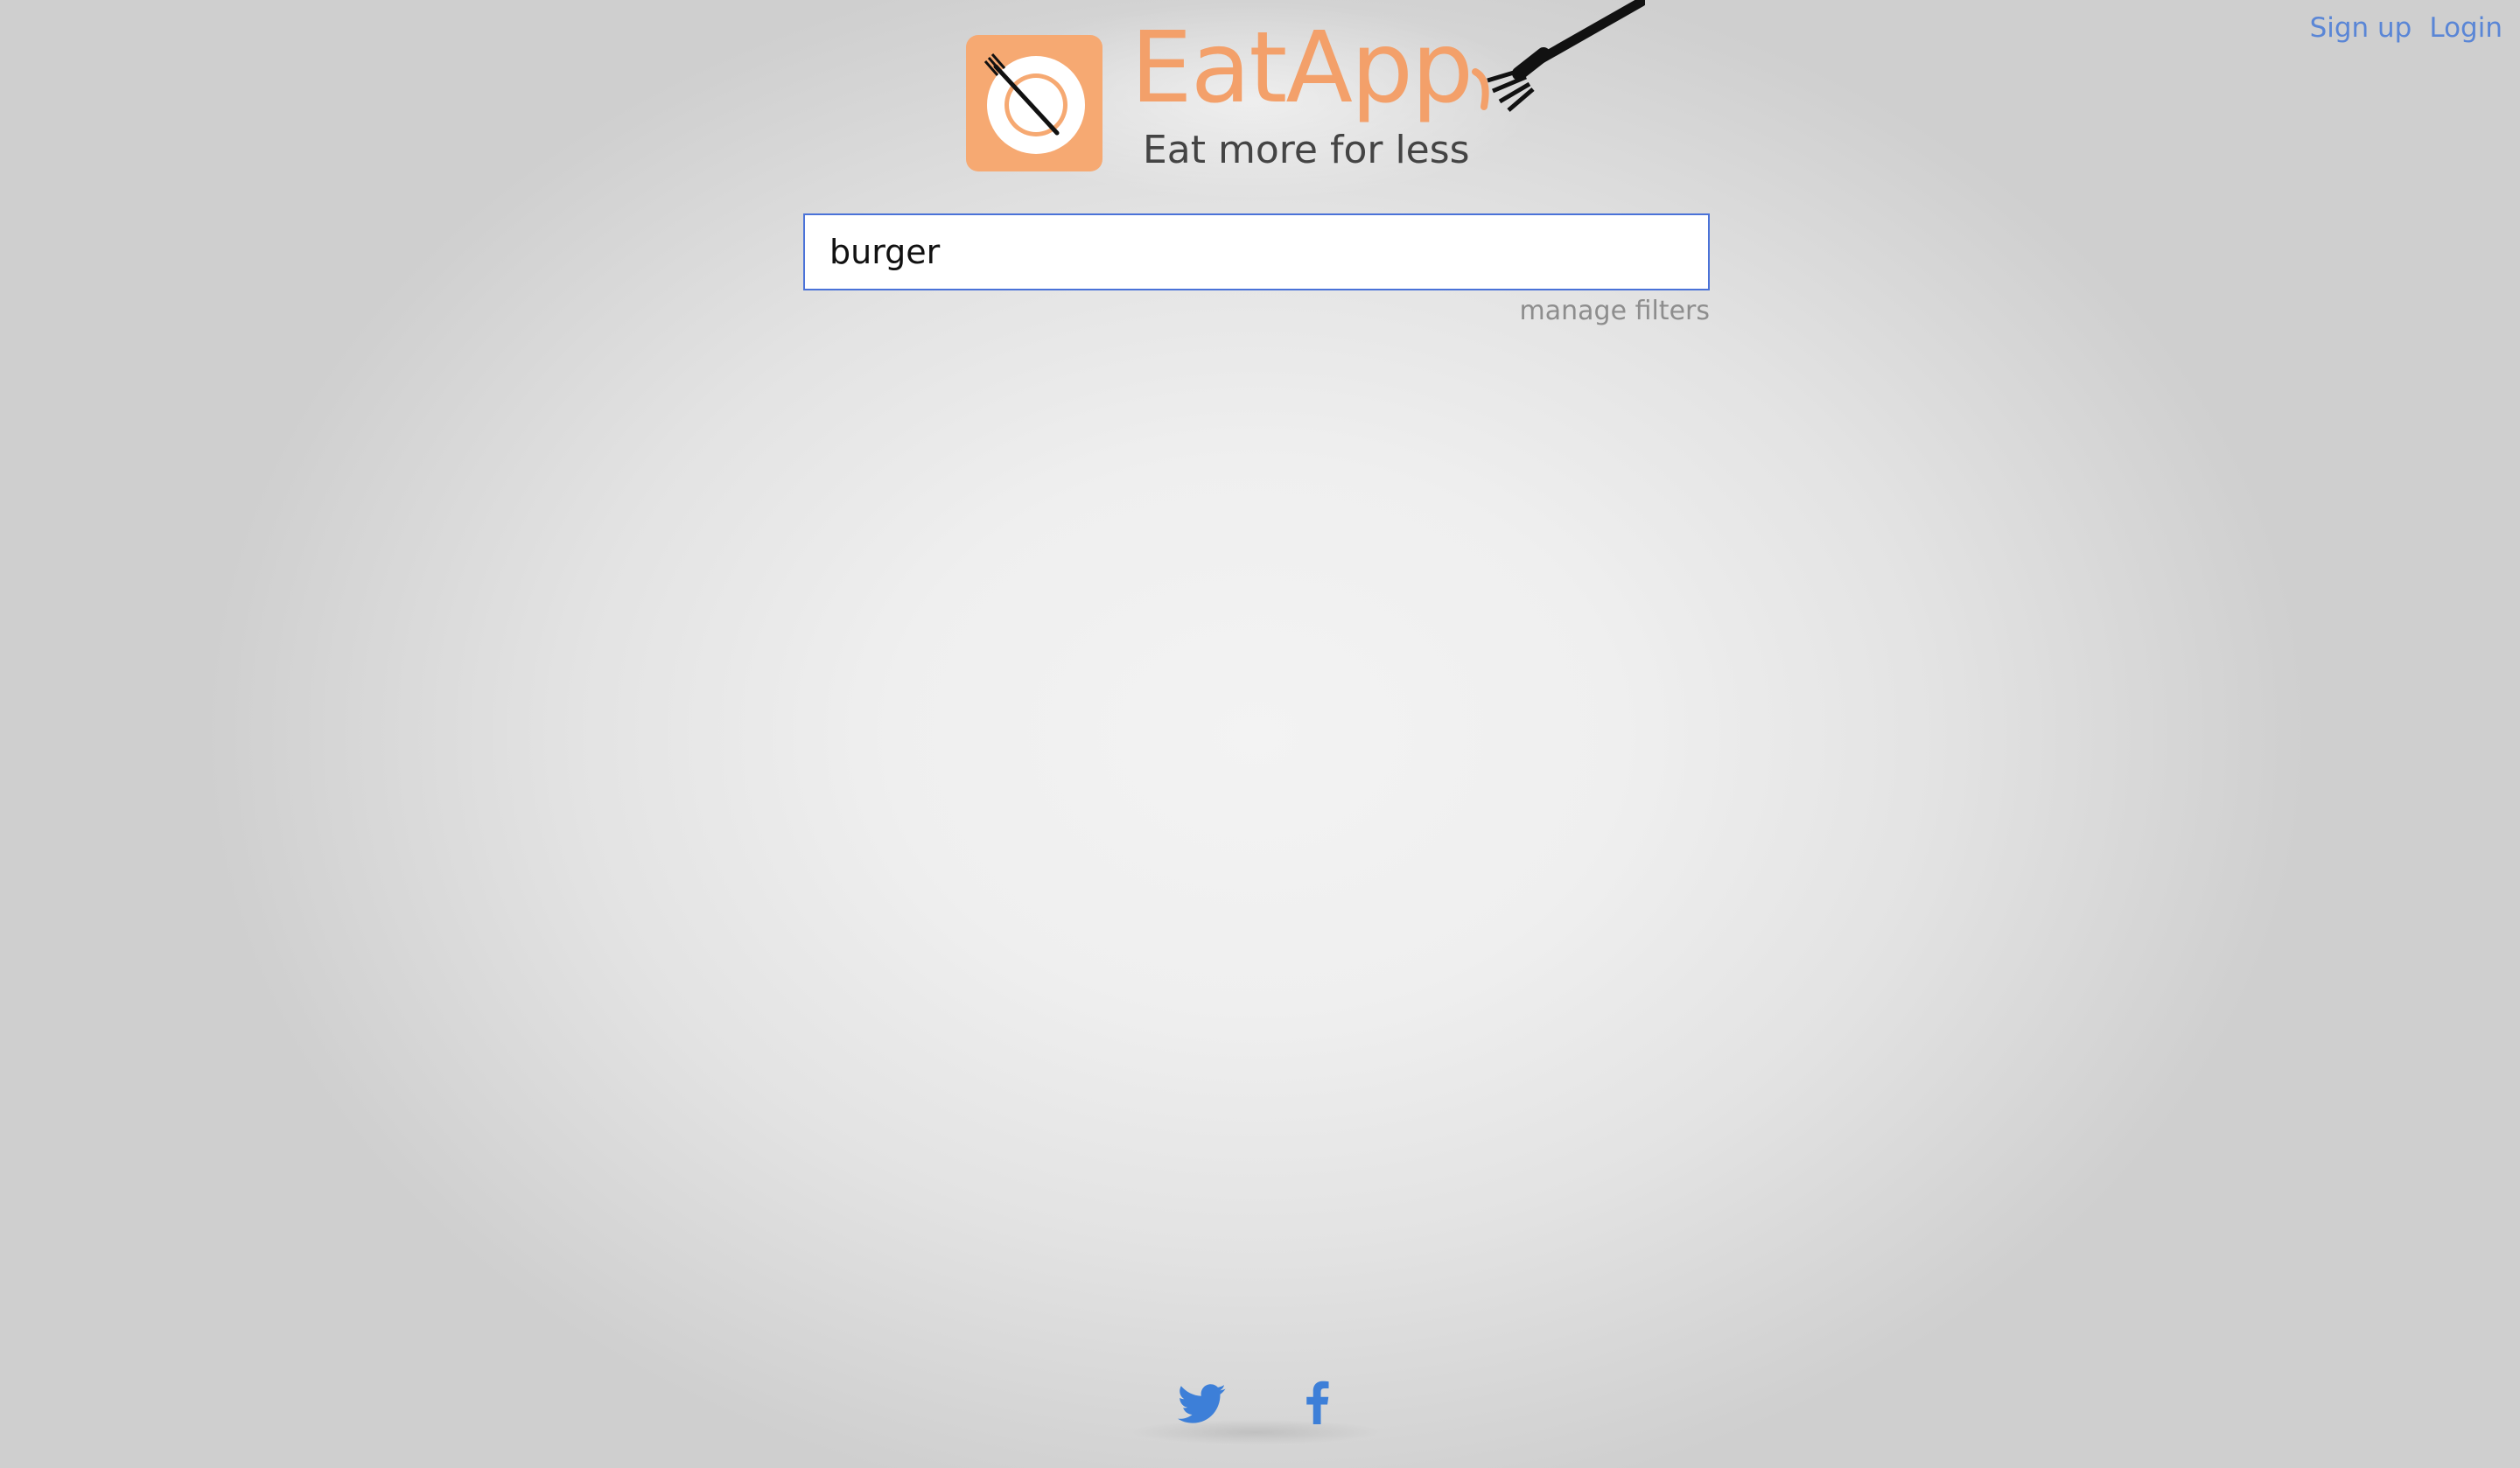 Image resolution: width=2520 pixels, height=1468 pixels. I want to click on logo-tagline: Eat more for less, so click(1306, 150).